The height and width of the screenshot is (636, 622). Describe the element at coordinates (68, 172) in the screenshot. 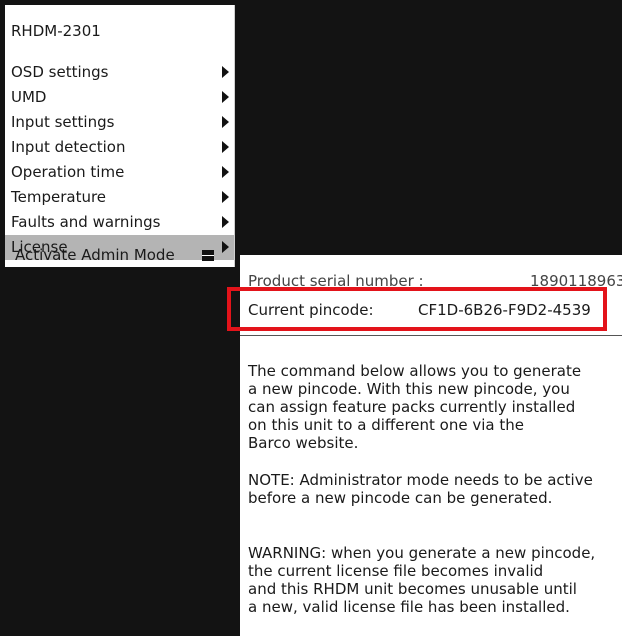

I see `menu-item-label: Operation time` at that location.